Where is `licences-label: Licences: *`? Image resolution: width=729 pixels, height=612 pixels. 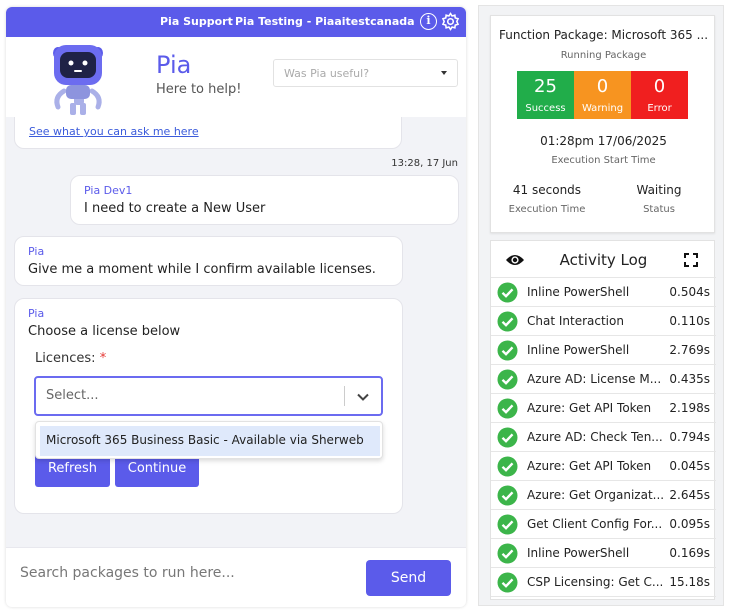 licences-label: Licences: * is located at coordinates (70, 358).